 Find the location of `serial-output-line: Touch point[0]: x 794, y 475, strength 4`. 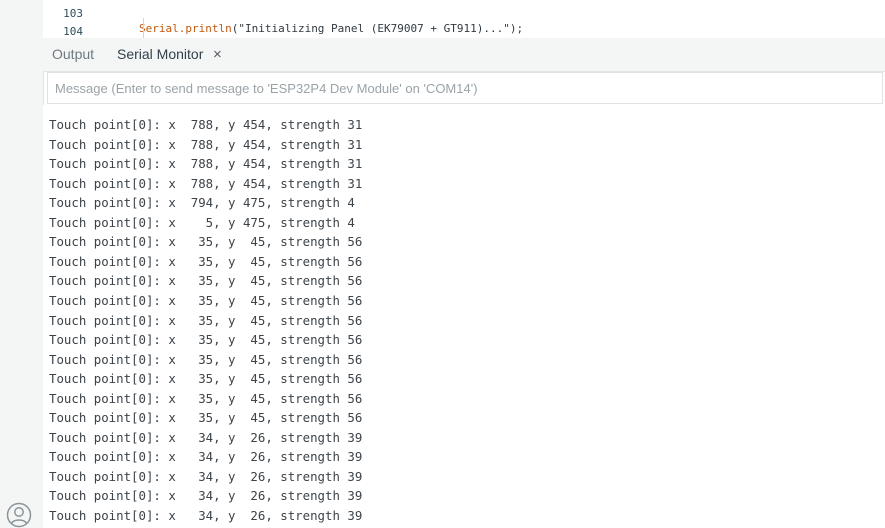

serial-output-line: Touch point[0]: x 794, y 475, strength 4 is located at coordinates (202, 203).